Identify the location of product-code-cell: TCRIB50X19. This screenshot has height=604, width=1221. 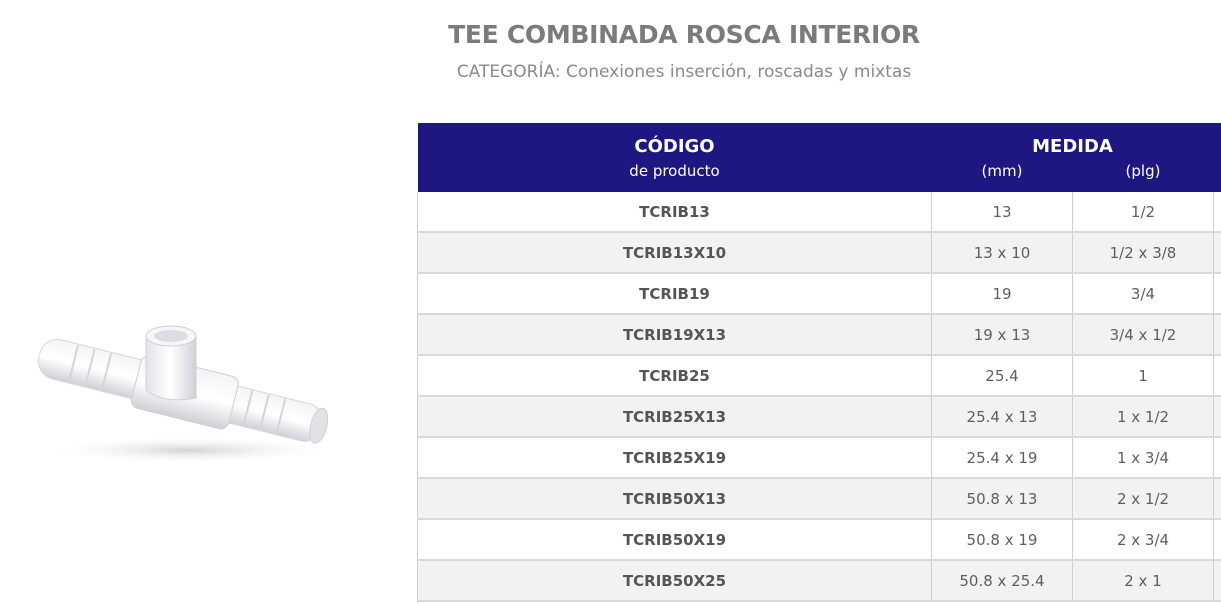
(674, 540).